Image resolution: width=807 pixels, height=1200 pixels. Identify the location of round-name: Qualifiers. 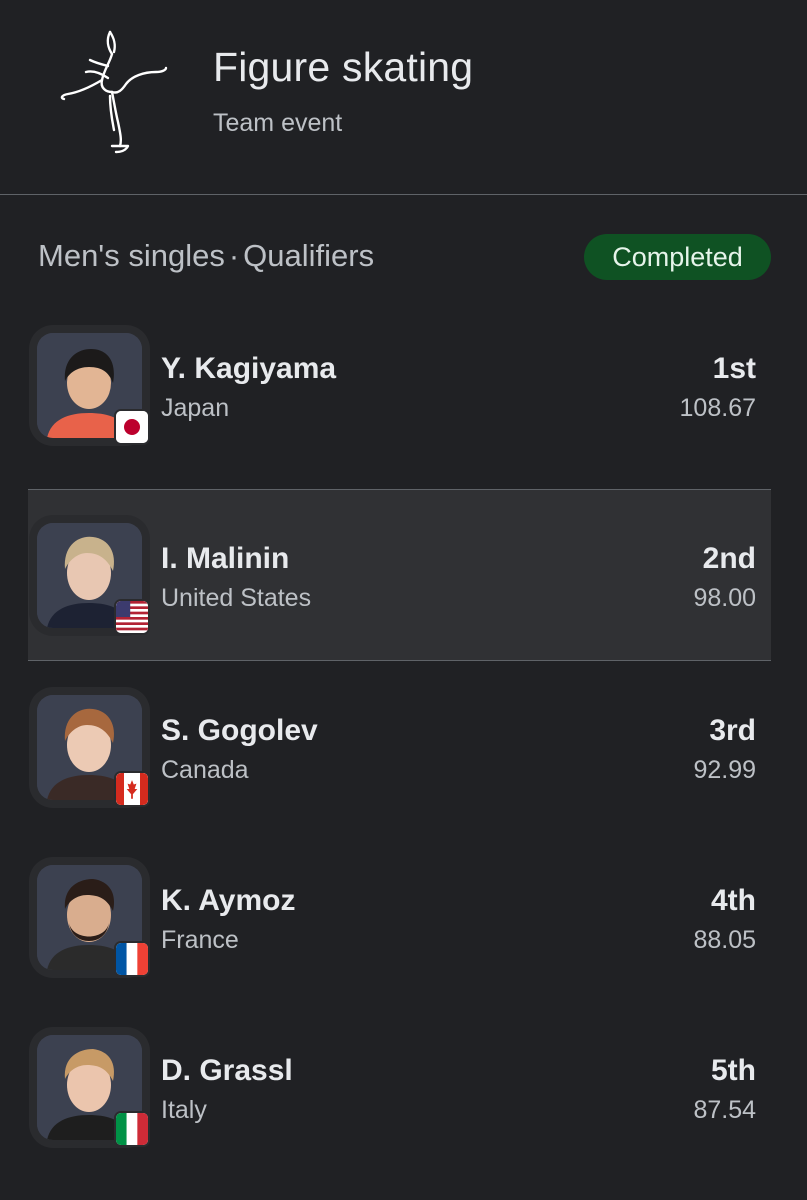
(309, 255).